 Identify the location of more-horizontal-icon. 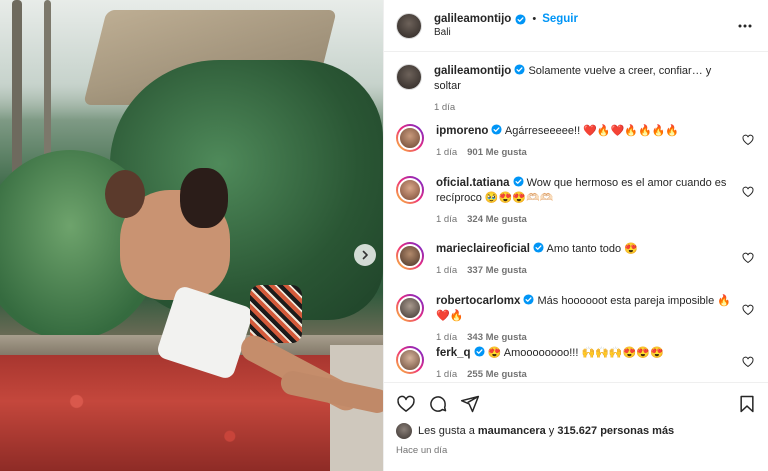
(745, 25).